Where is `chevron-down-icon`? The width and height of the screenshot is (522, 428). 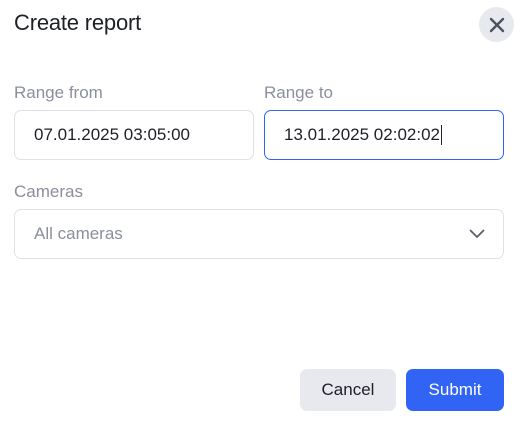 chevron-down-icon is located at coordinates (477, 233).